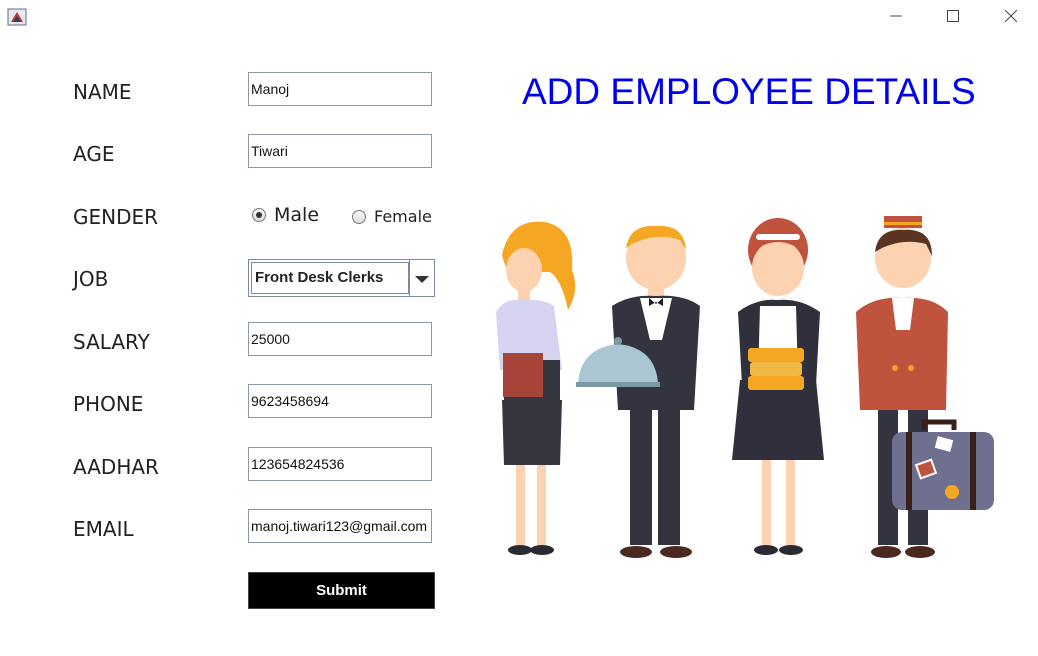 This screenshot has height=656, width=1038. I want to click on radio-unselected-icon, so click(359, 216).